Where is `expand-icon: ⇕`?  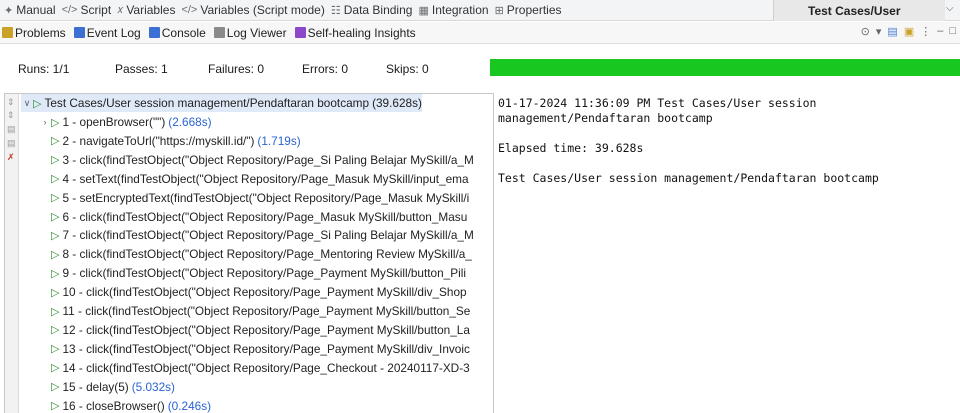
expand-icon: ⇕ is located at coordinates (11, 115).